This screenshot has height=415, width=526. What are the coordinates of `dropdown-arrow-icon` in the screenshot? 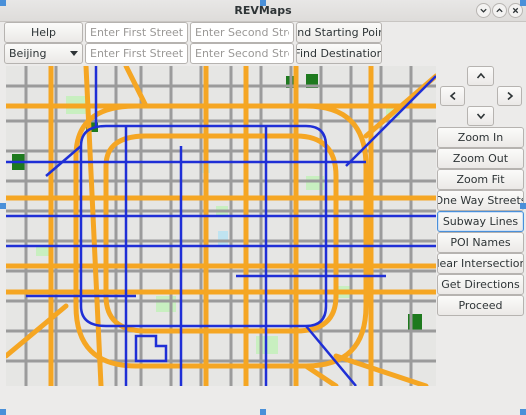 It's located at (74, 53).